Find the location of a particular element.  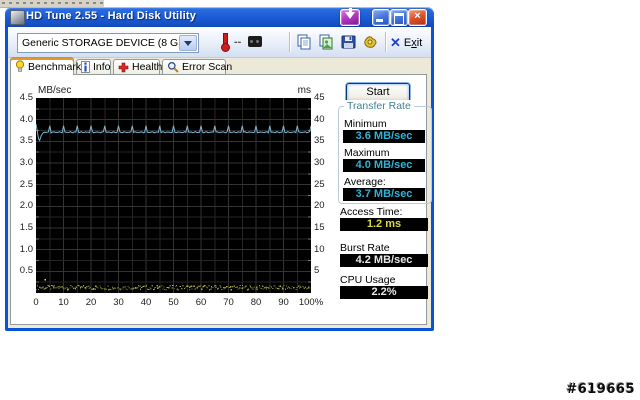

close-button: × is located at coordinates (417, 17).